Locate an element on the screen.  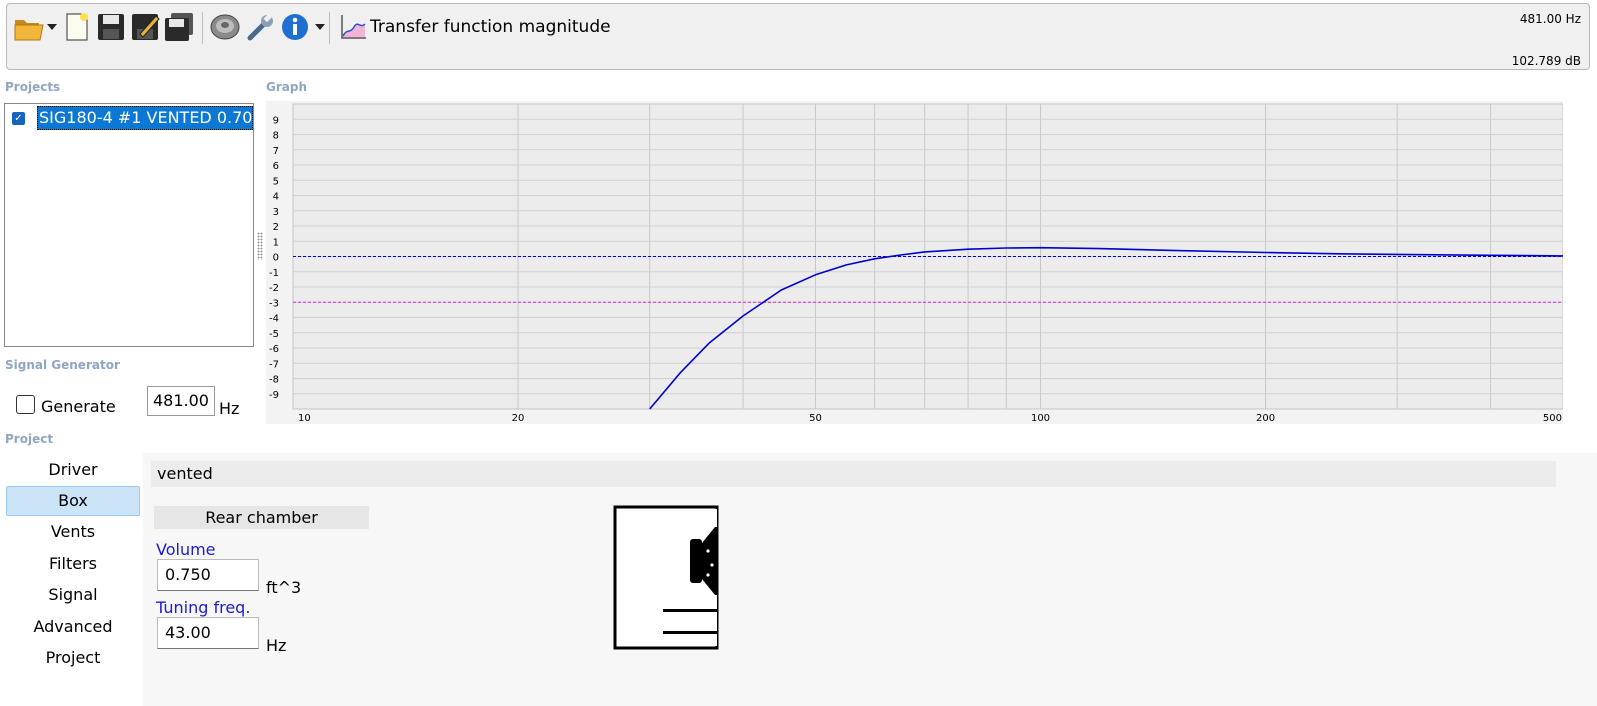
volume-input: 0.750 is located at coordinates (208, 575).